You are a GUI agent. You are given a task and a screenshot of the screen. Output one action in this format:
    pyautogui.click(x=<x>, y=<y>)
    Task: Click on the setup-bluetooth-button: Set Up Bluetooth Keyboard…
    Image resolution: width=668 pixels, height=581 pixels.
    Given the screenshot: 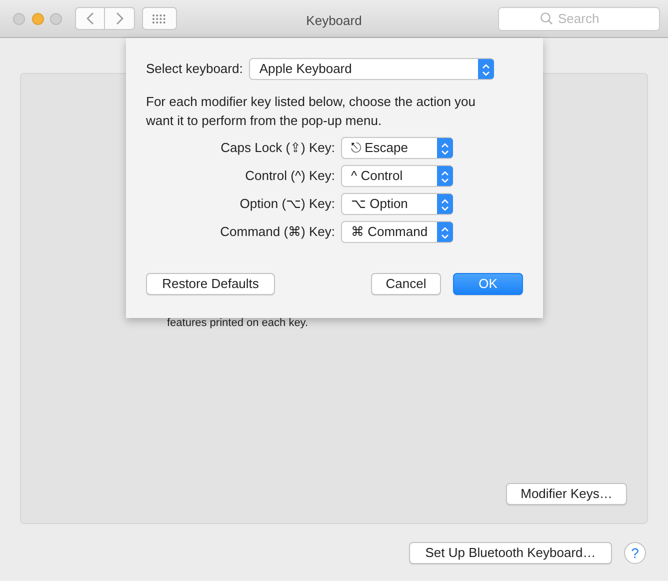 What is the action you would take?
    pyautogui.click(x=510, y=553)
    